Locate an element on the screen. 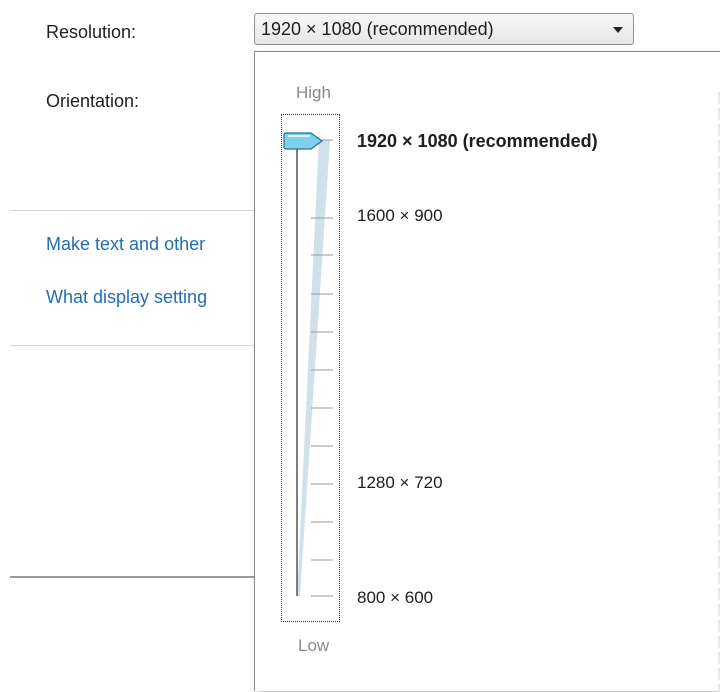 The height and width of the screenshot is (692, 720). resolution-option: 1920 × 1080 (recommended) is located at coordinates (477, 141).